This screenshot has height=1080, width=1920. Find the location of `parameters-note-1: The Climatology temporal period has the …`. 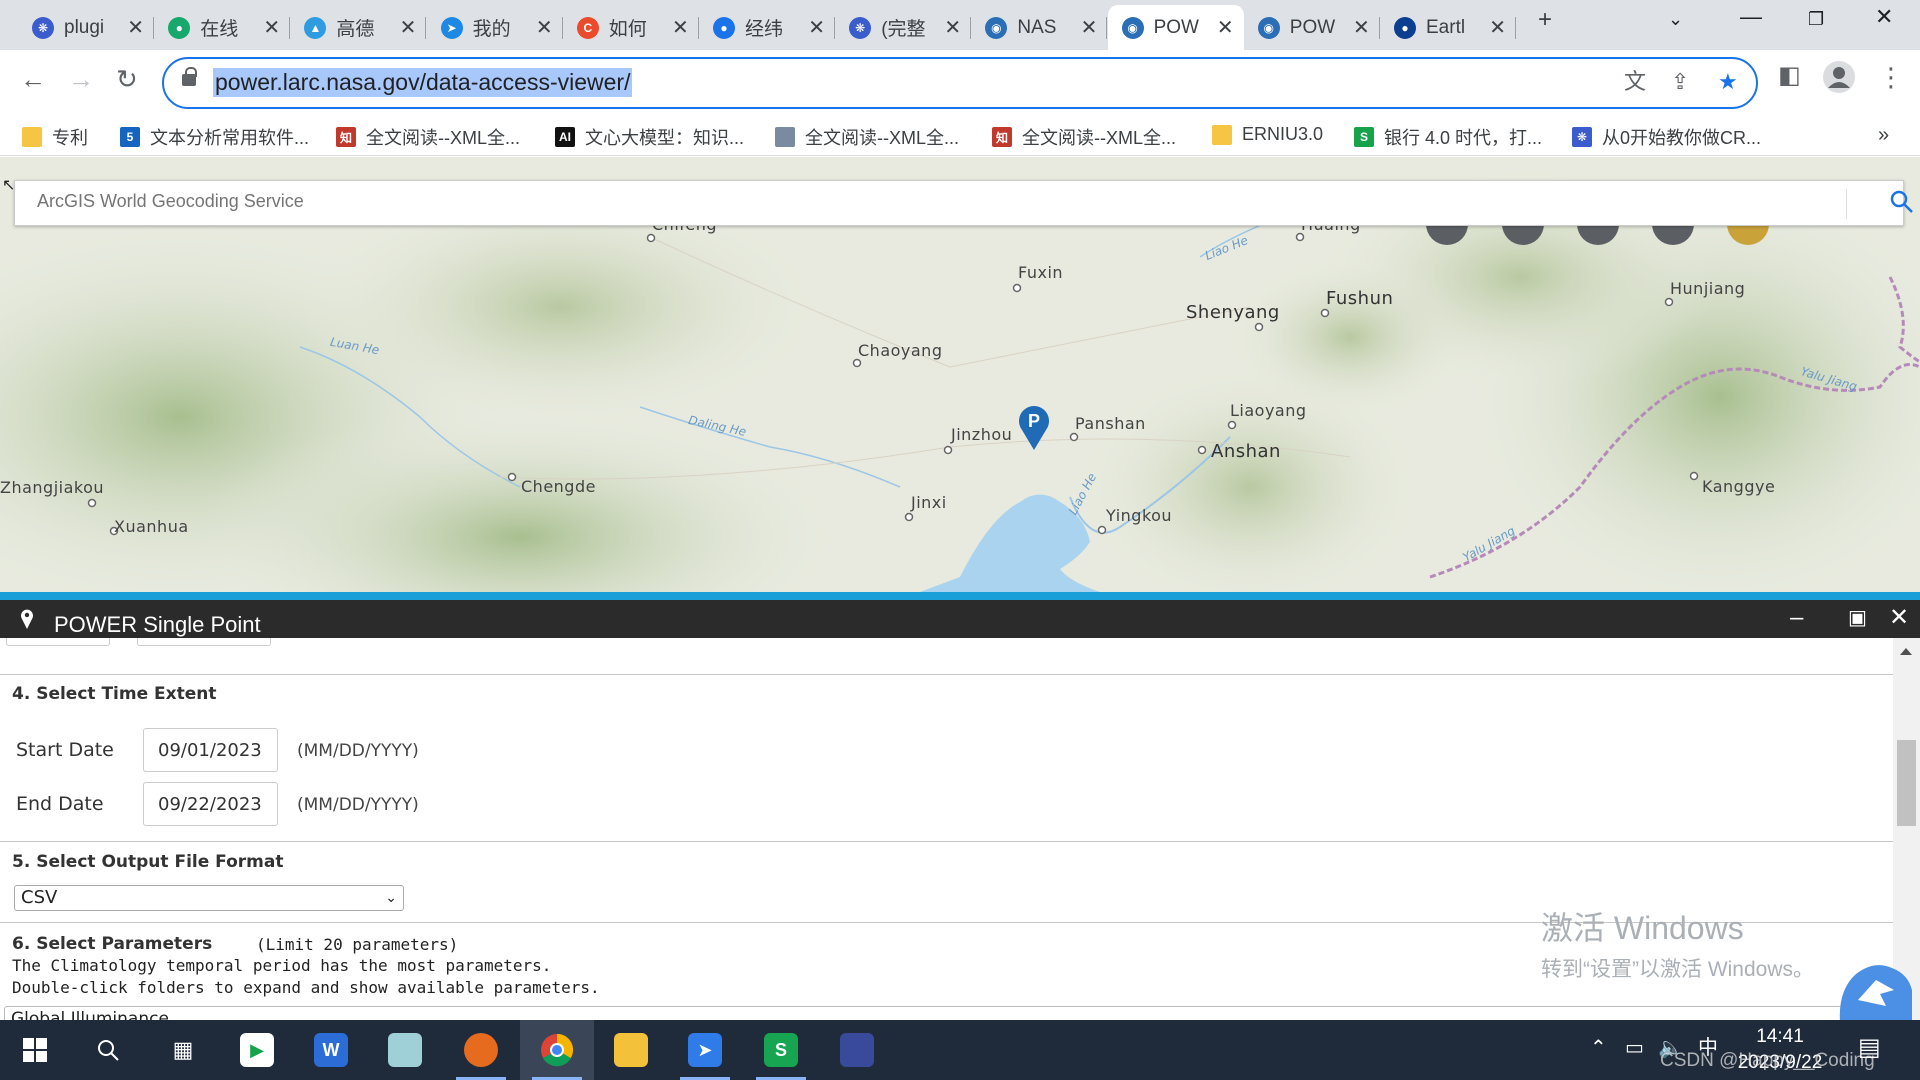

parameters-note-1: The Climatology temporal period has the … is located at coordinates (282, 965).